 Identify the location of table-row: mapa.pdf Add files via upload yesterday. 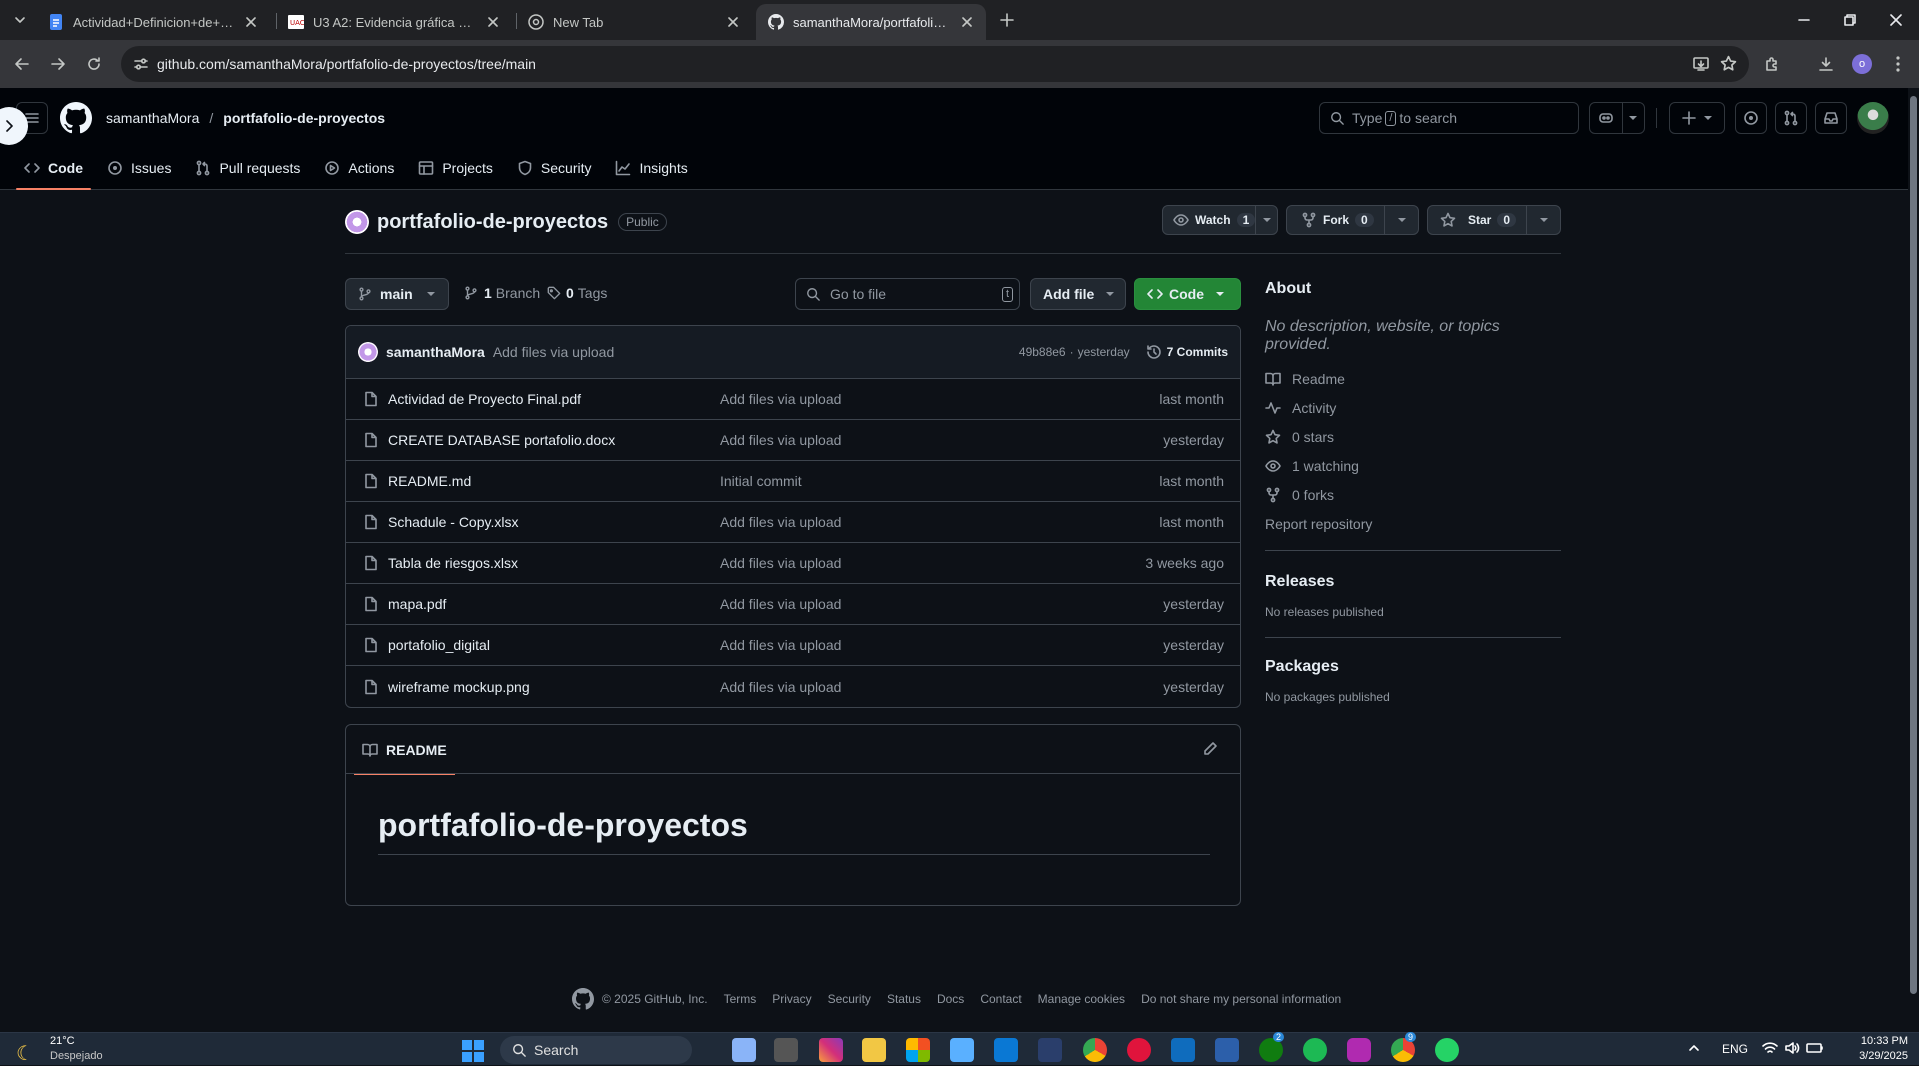
(793, 604).